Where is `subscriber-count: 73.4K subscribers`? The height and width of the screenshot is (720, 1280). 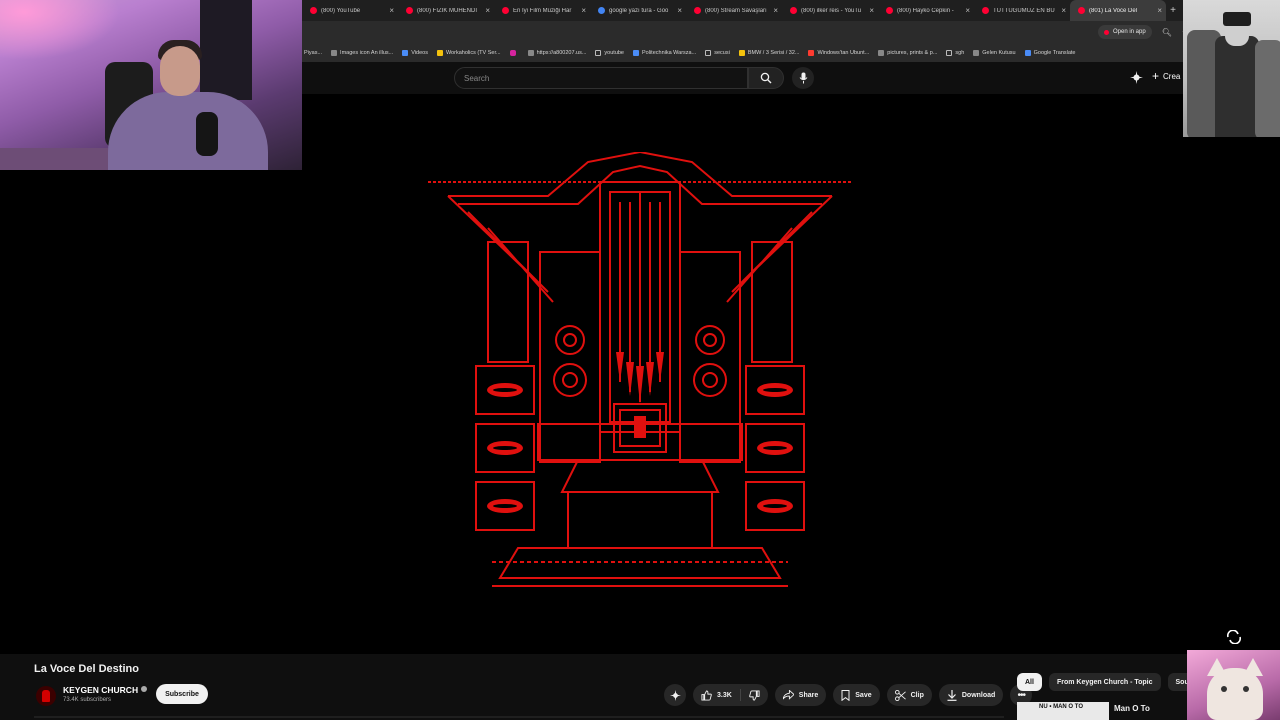 subscriber-count: 73.4K subscribers is located at coordinates (87, 700).